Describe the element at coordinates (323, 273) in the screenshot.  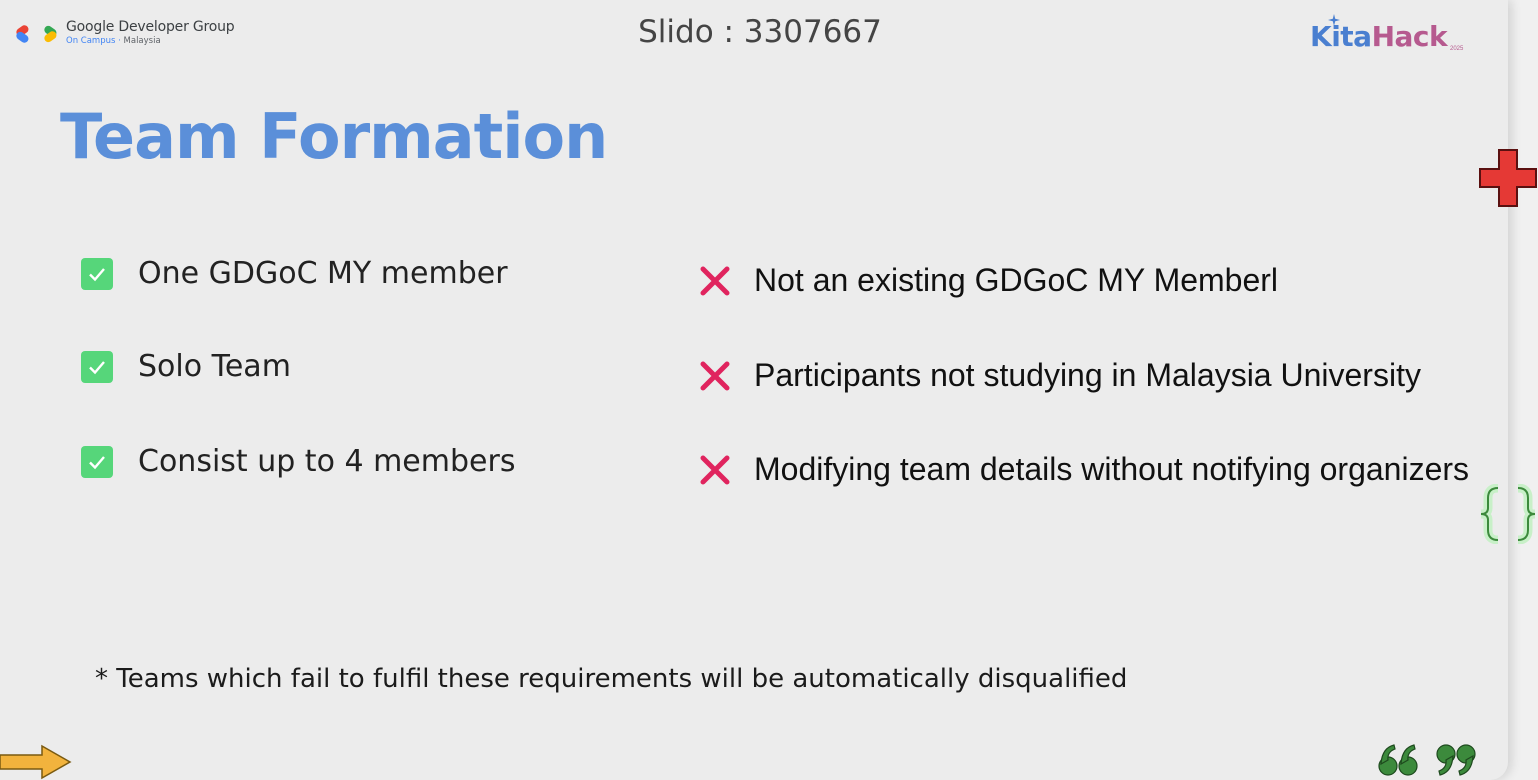
I see `requirement-text: One GDGoC MY member` at that location.